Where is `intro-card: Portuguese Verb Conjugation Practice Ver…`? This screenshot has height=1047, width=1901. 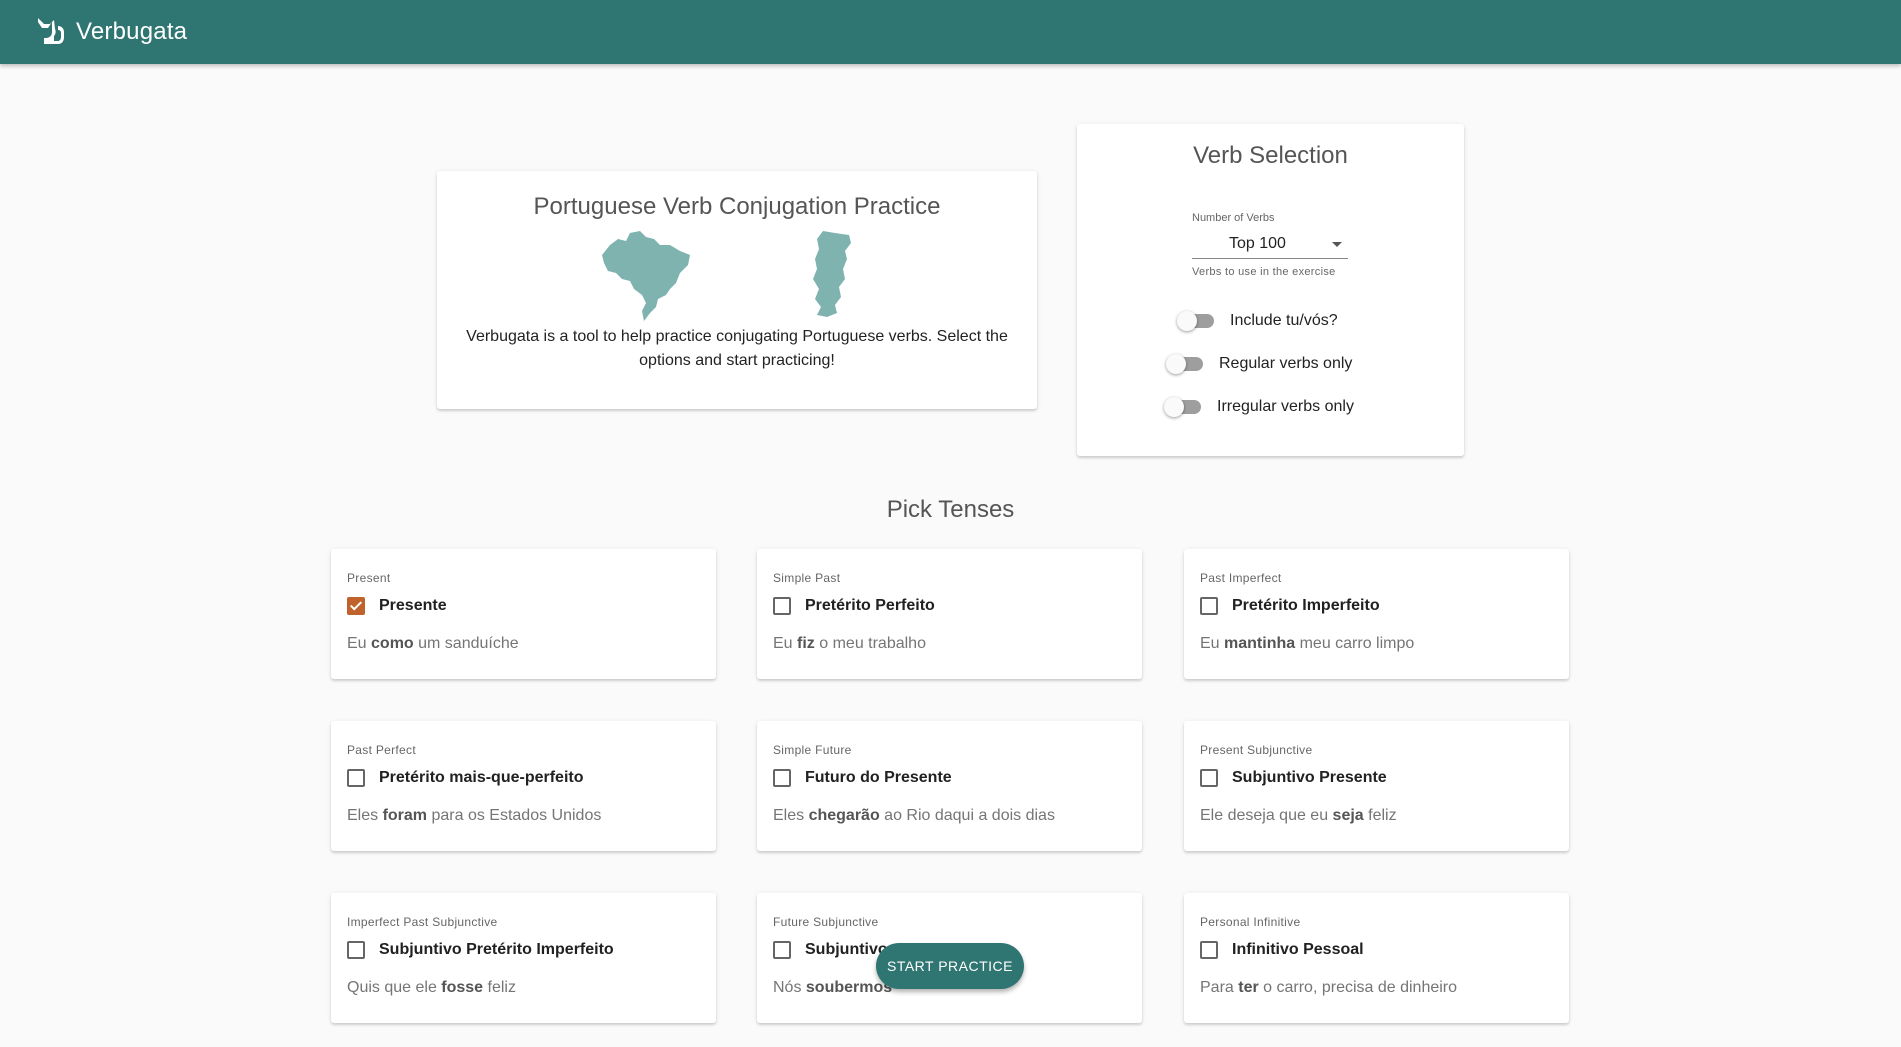
intro-card: Portuguese Verb Conjugation Practice Ver… is located at coordinates (737, 290).